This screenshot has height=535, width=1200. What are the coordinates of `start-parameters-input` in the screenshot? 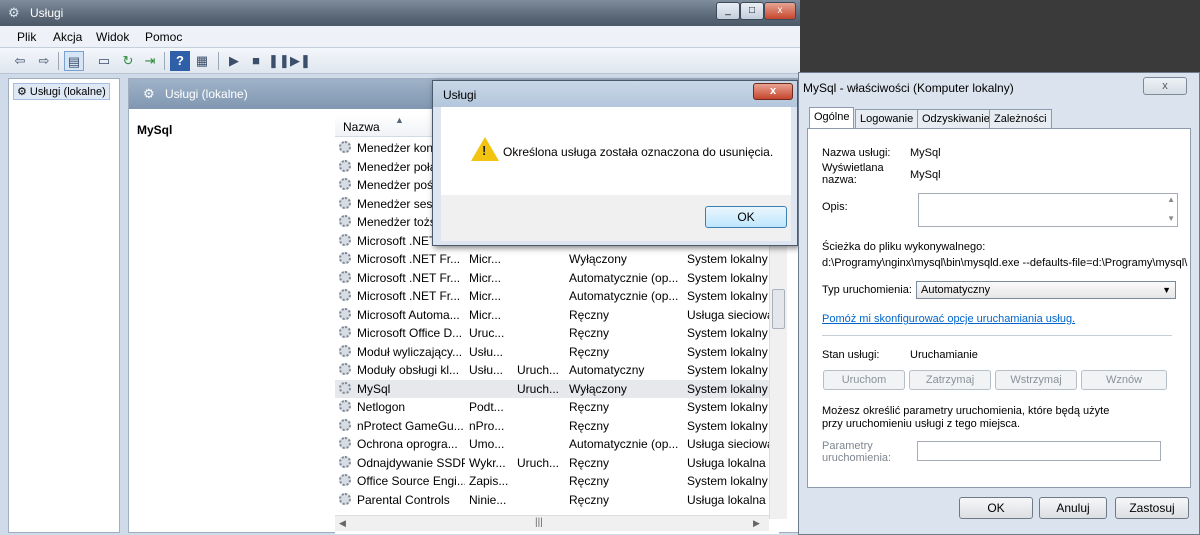 It's located at (1039, 451).